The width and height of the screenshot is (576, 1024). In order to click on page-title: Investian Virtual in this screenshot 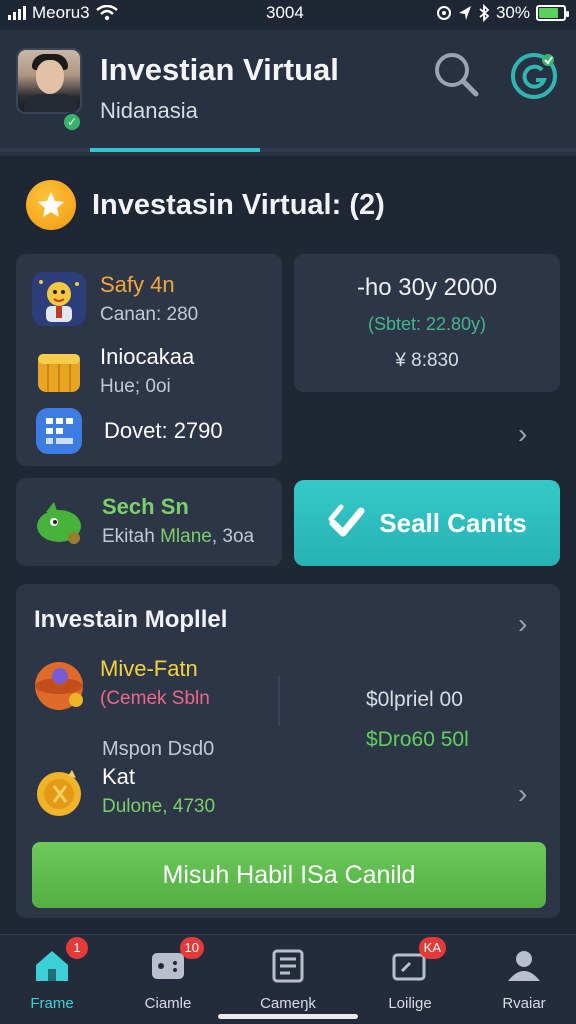, I will do `click(219, 69)`.